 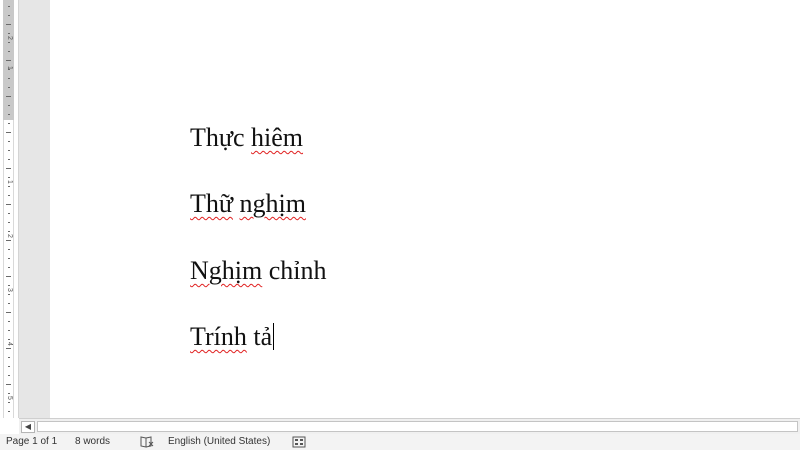 What do you see at coordinates (259, 336) in the screenshot?
I see `text-run: tả` at bounding box center [259, 336].